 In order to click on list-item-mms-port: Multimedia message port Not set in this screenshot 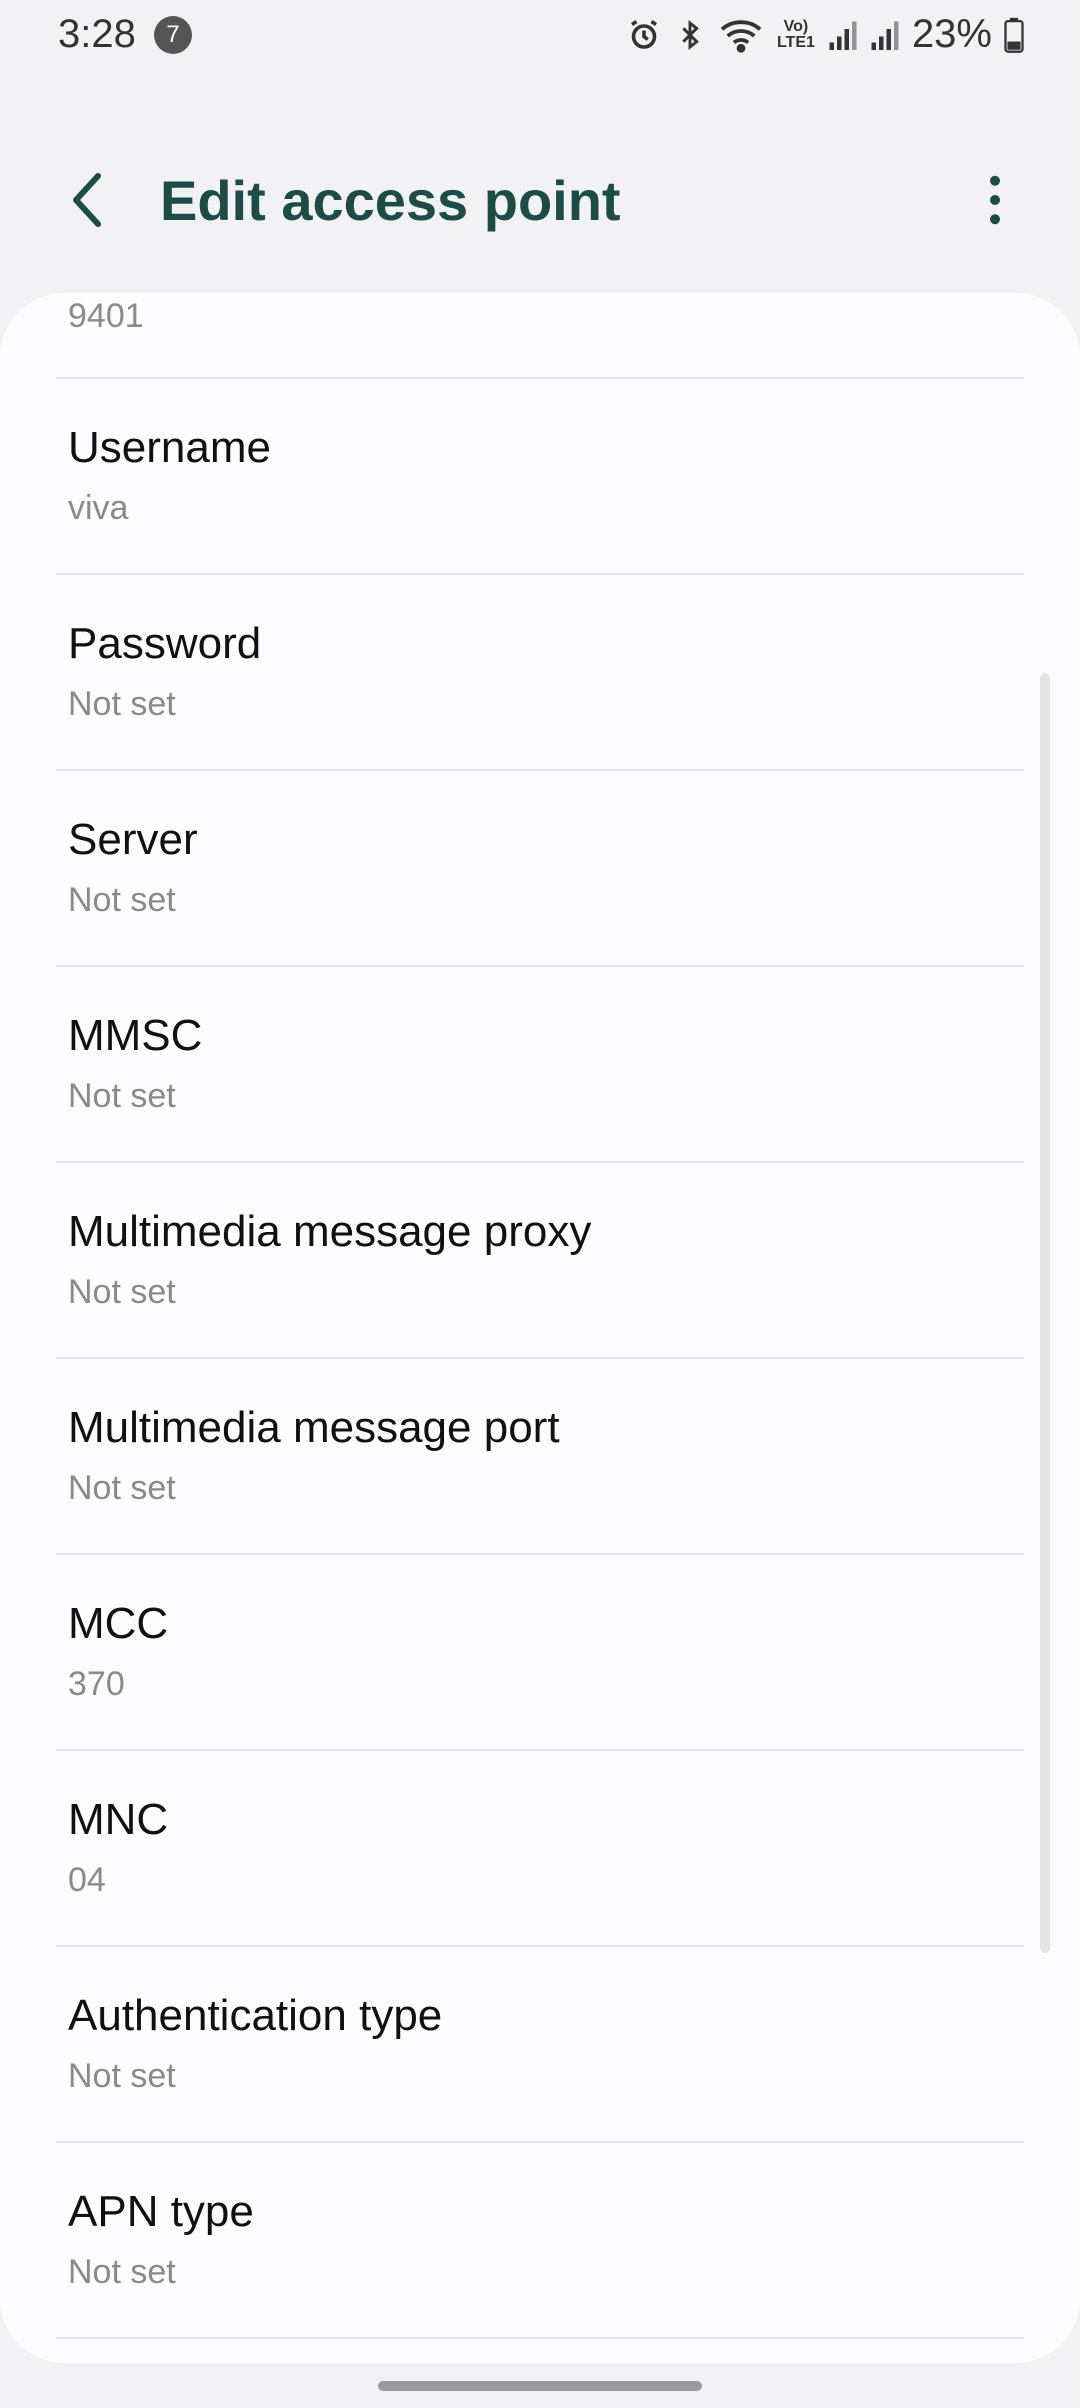, I will do `click(540, 1456)`.